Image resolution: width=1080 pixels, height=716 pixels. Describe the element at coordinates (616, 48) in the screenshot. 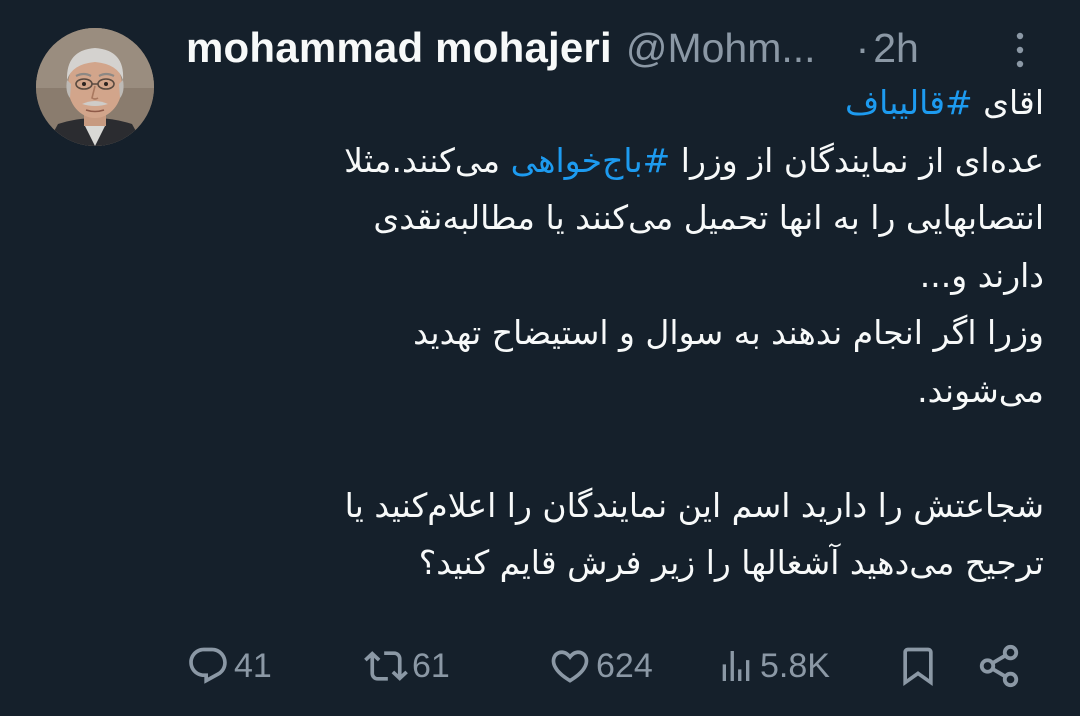

I see `tweet-header: mohammad mohajeri @Mohm... · 2h` at that location.